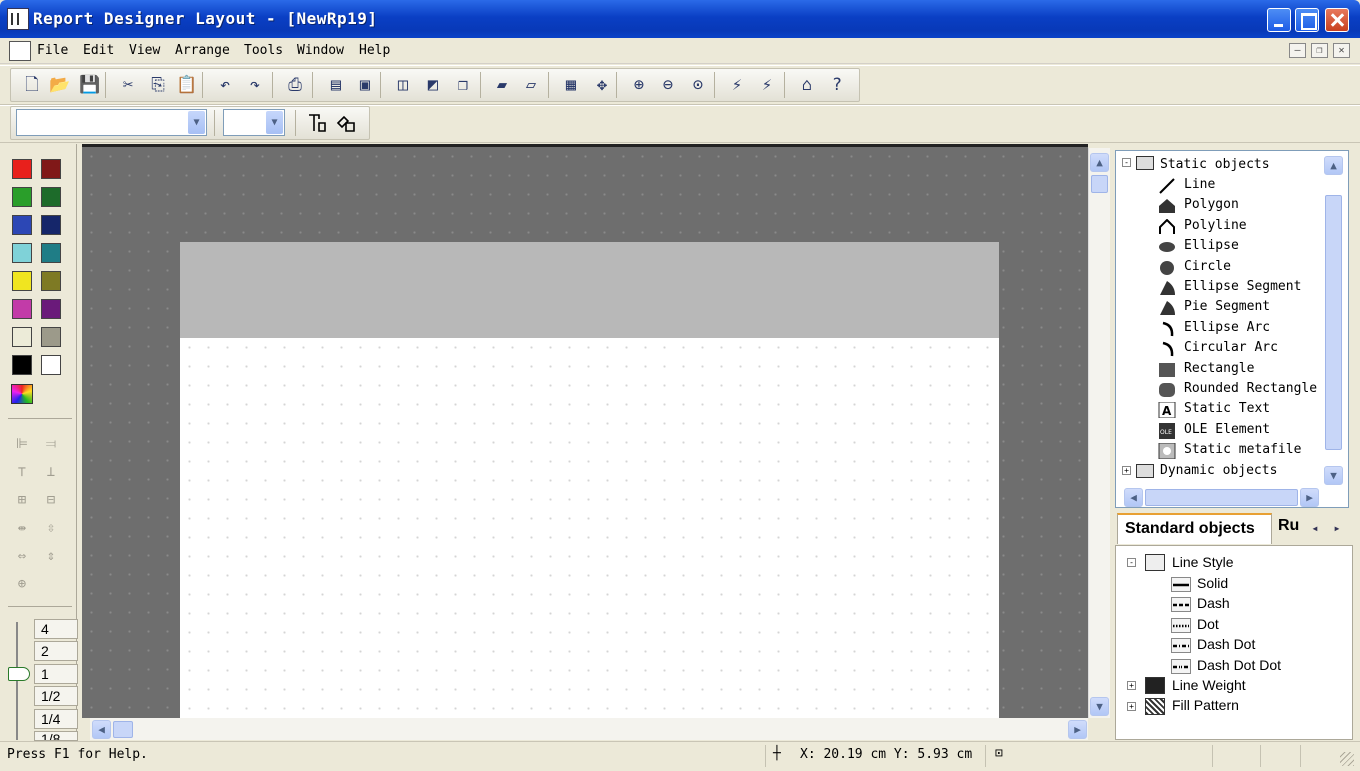 The image size is (1360, 771). I want to click on zoom-level-1-2: 1/2, so click(56, 696).